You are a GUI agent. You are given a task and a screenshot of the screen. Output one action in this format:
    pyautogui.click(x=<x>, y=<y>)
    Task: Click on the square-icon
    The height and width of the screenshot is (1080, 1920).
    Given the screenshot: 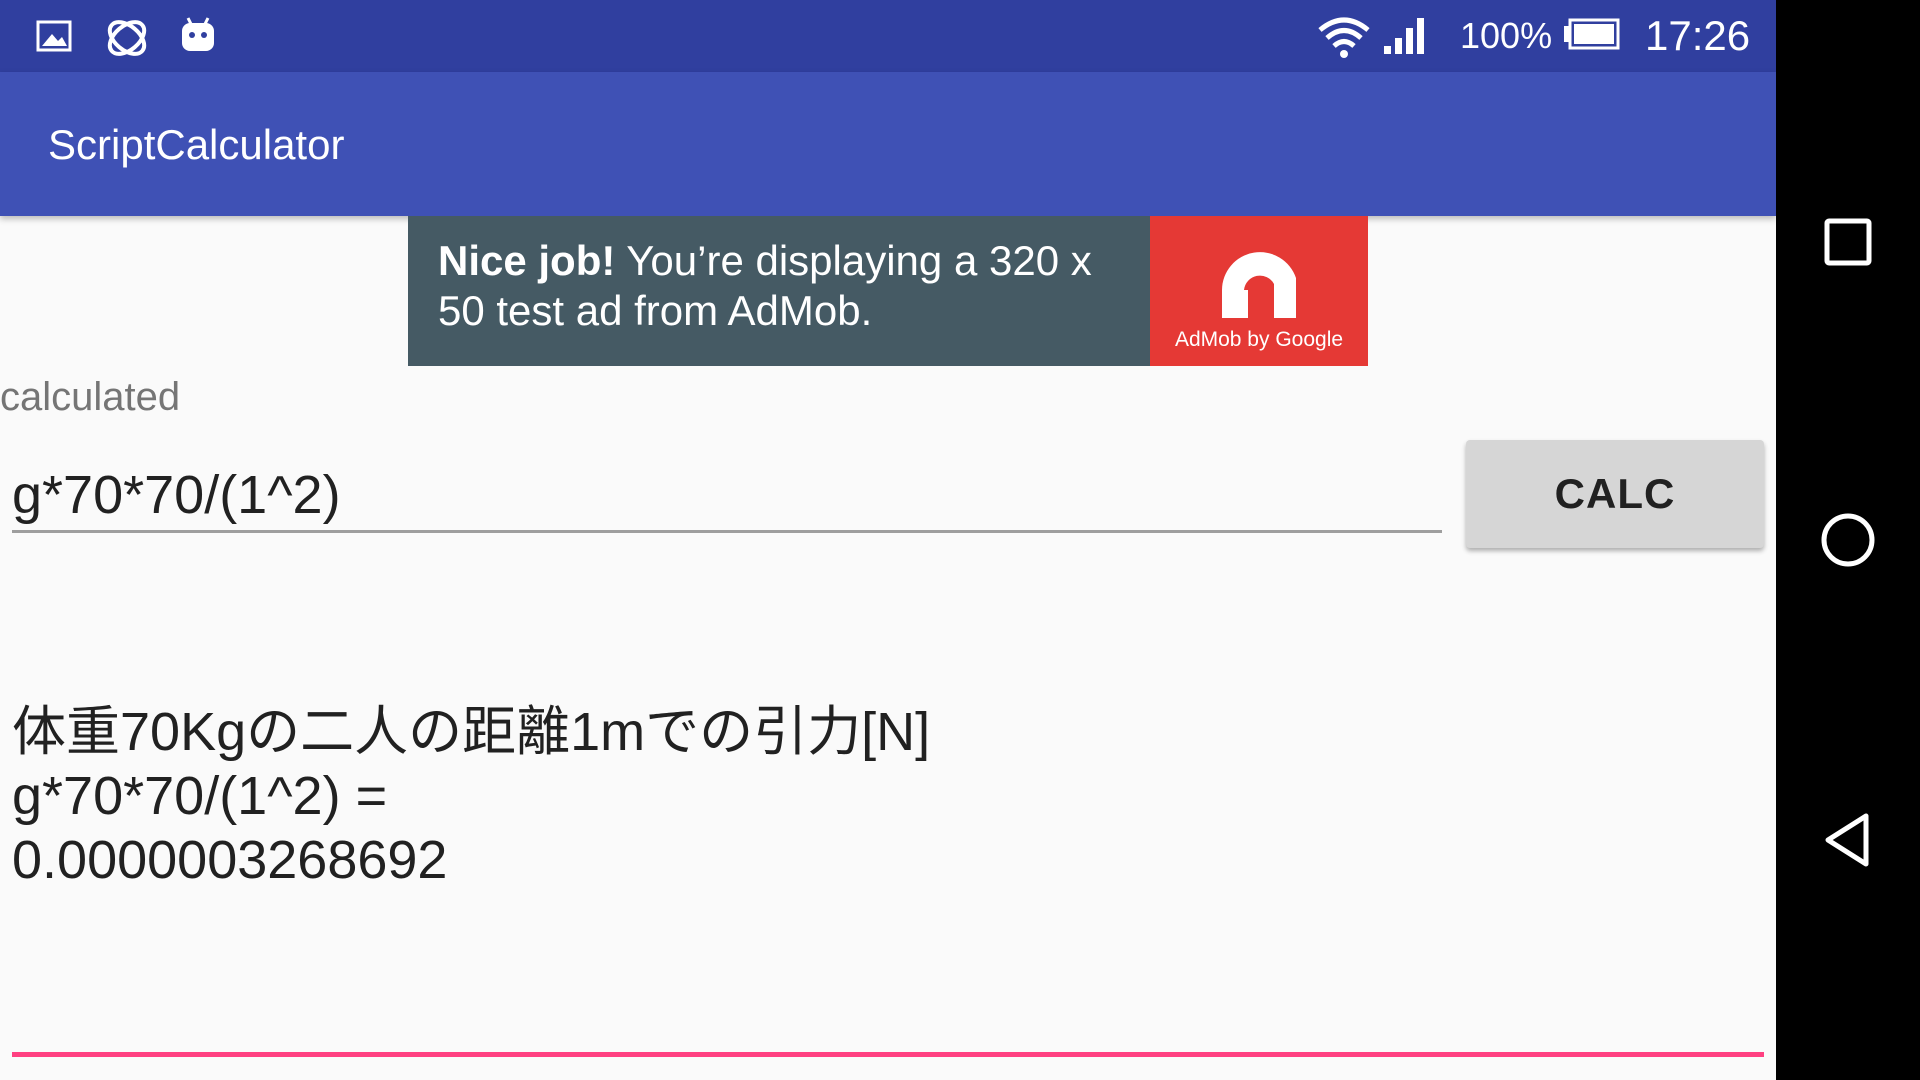 What is the action you would take?
    pyautogui.click(x=1848, y=242)
    